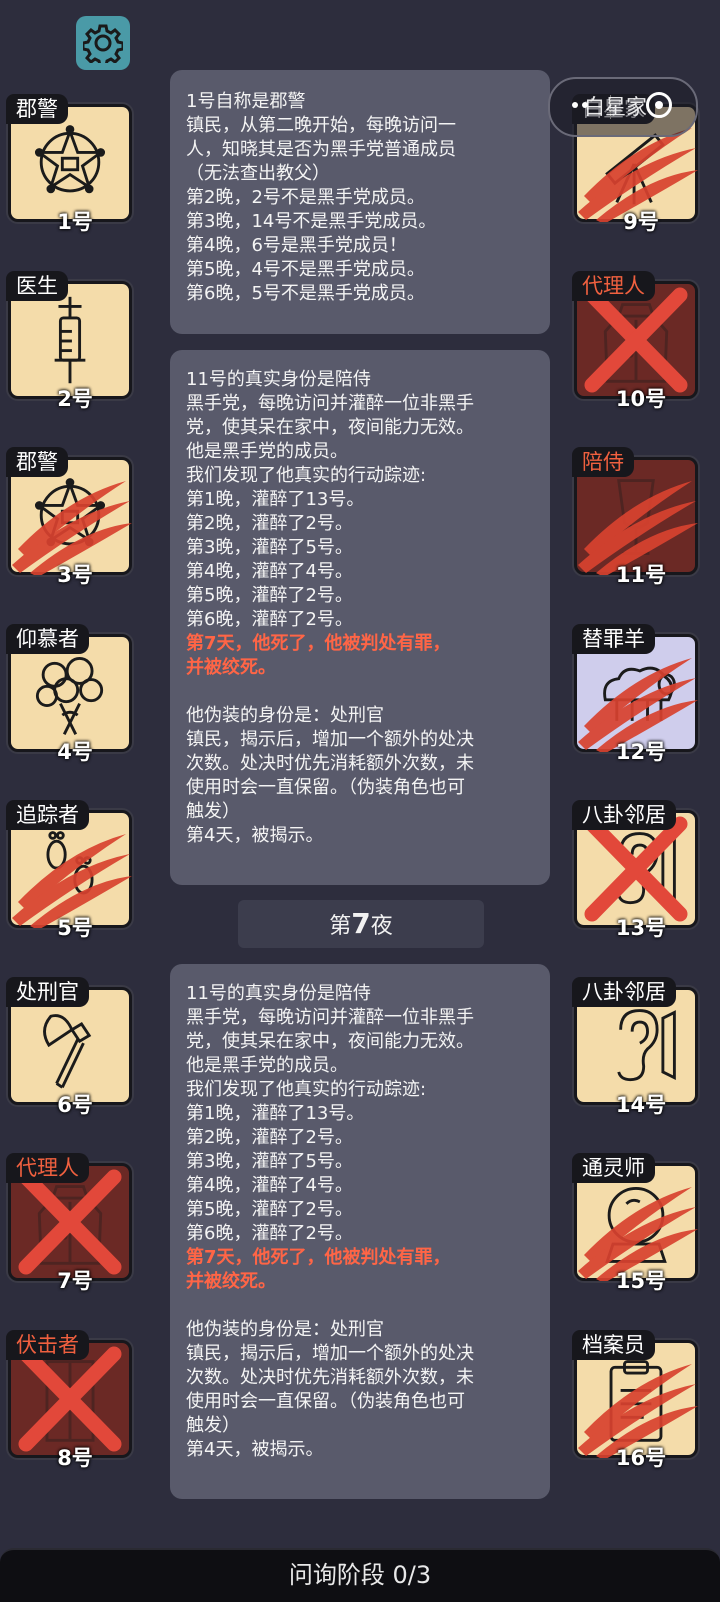  I want to click on log-line: 第4晚，6号是黑手党成员！, so click(296, 245).